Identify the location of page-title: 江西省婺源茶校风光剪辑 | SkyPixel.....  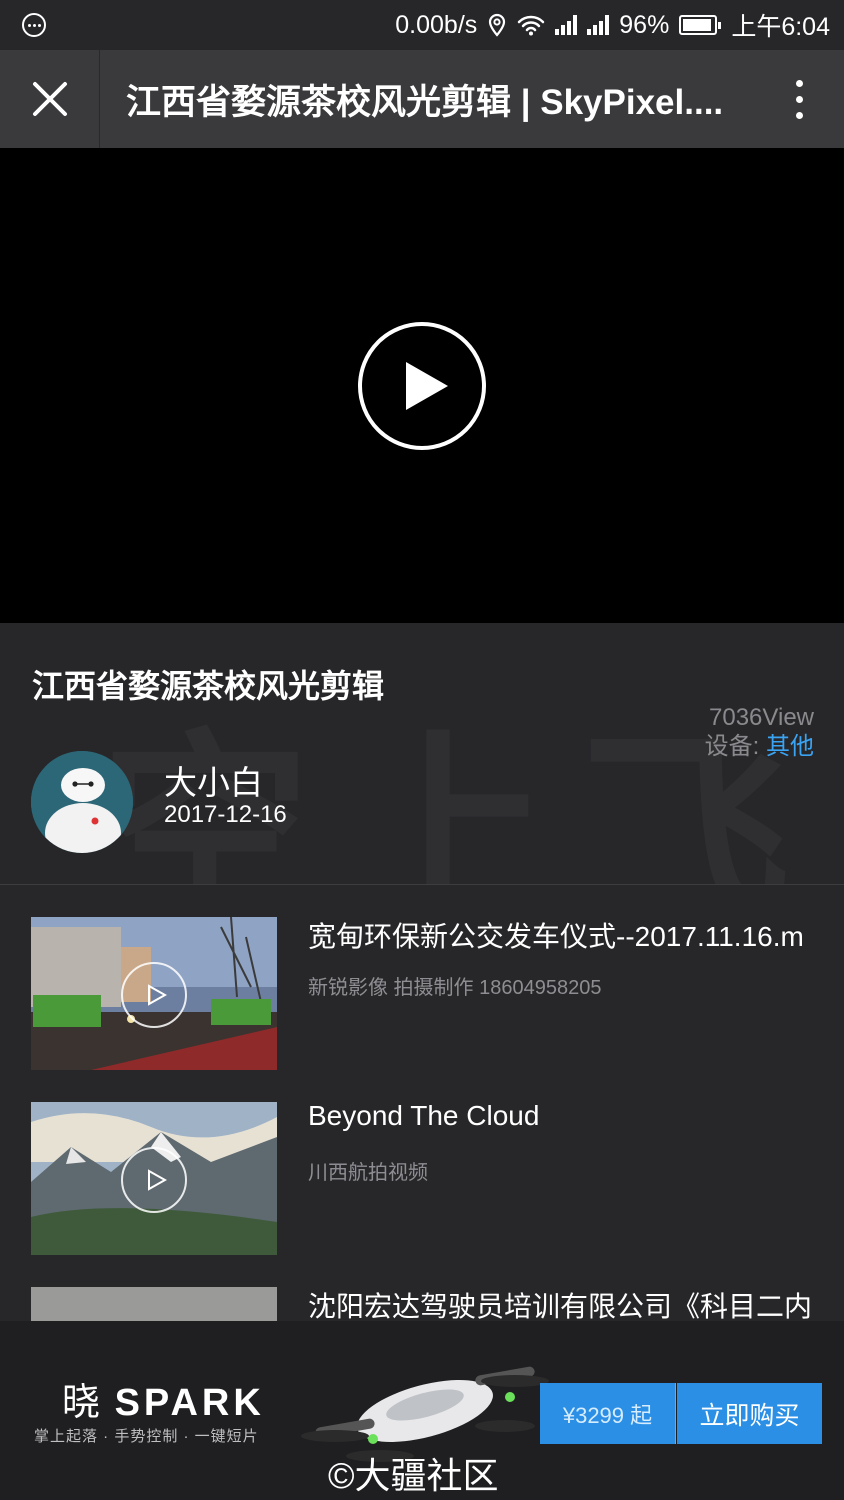
(425, 102).